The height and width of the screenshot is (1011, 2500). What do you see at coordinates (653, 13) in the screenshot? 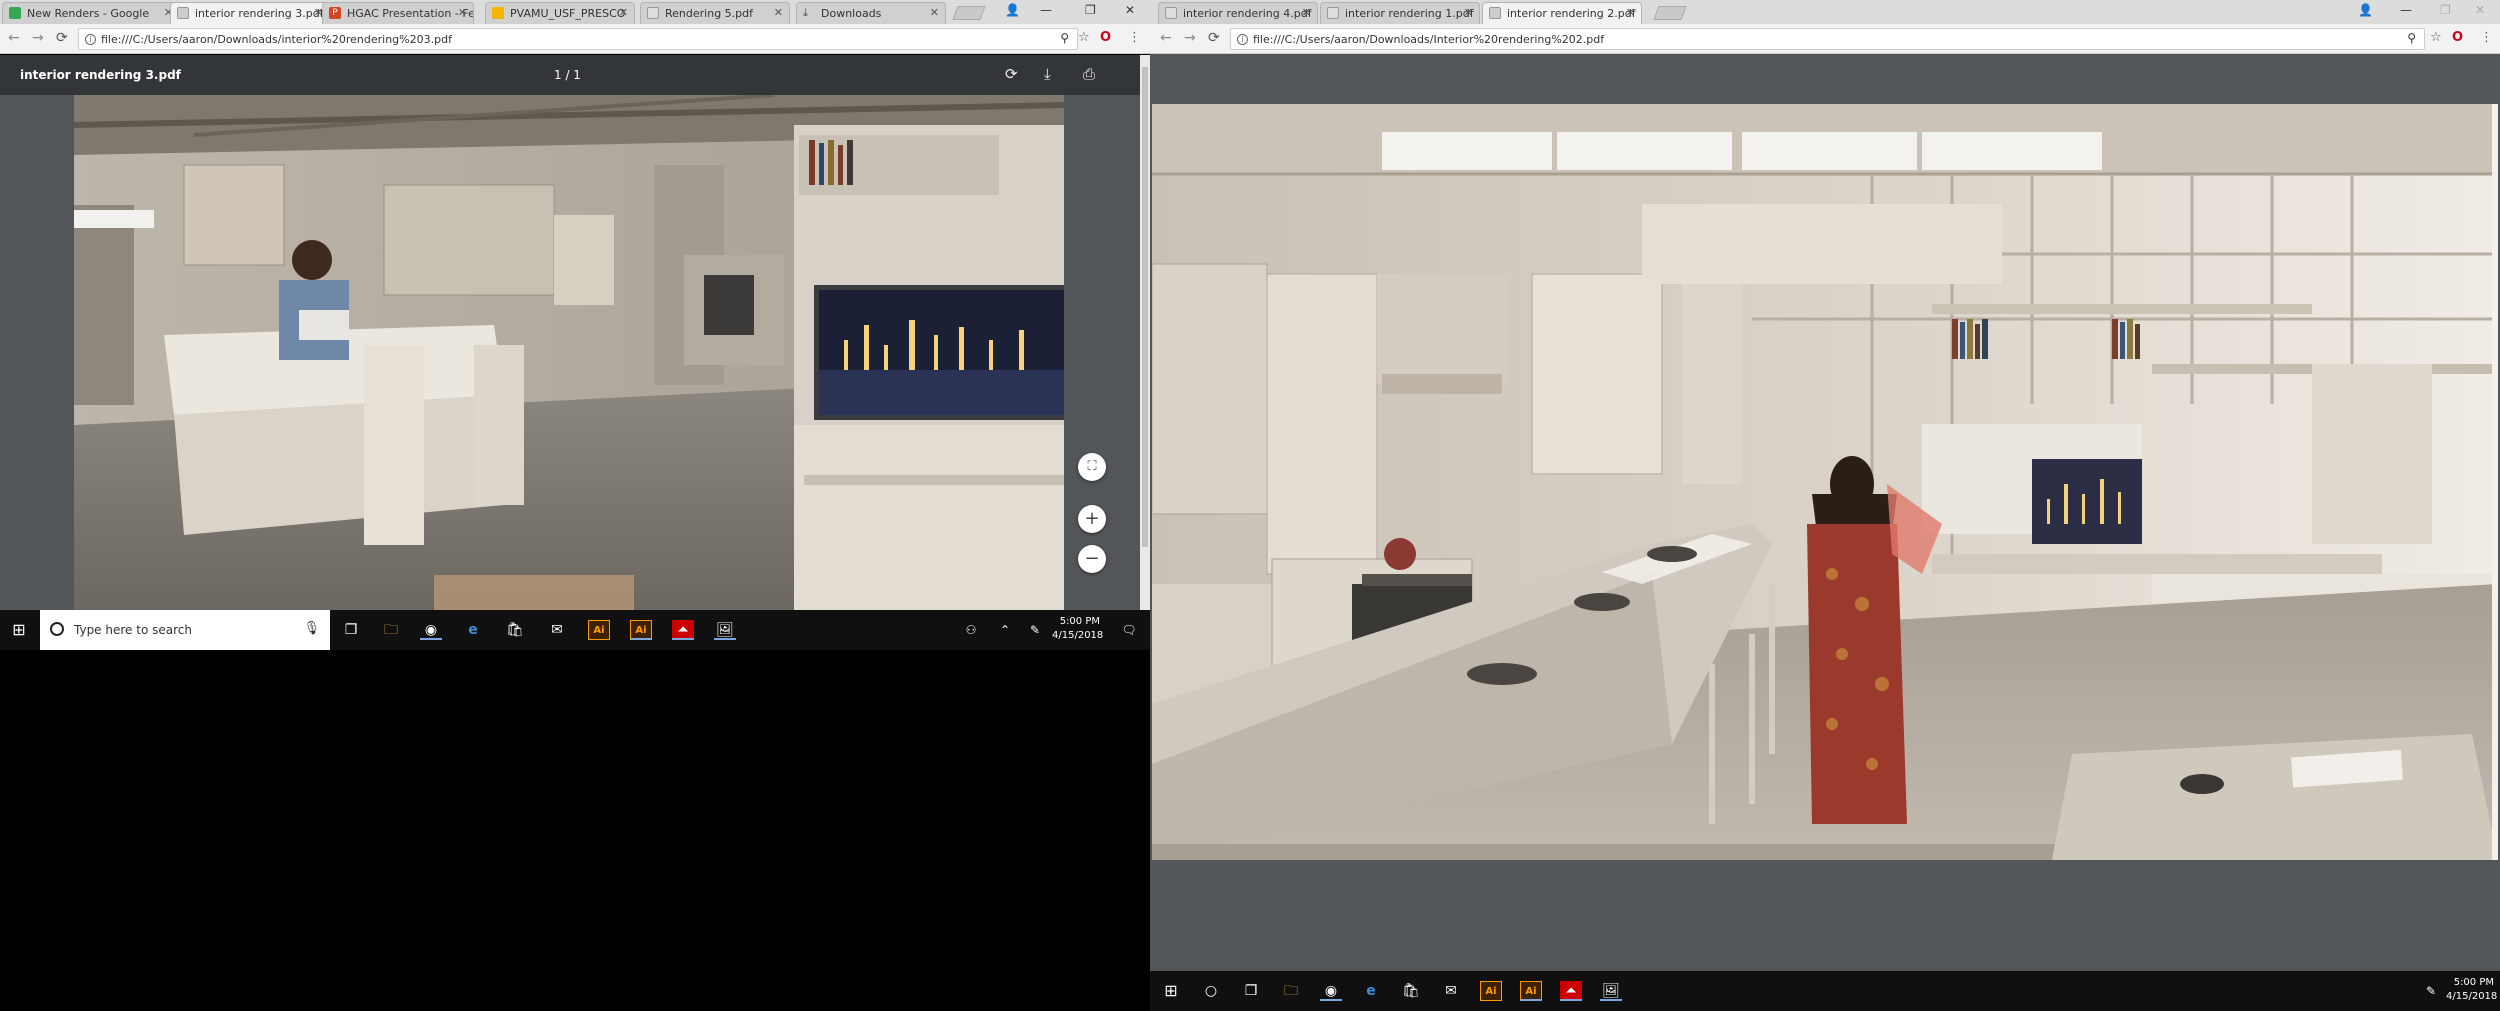
I see `pdf-file-icon` at bounding box center [653, 13].